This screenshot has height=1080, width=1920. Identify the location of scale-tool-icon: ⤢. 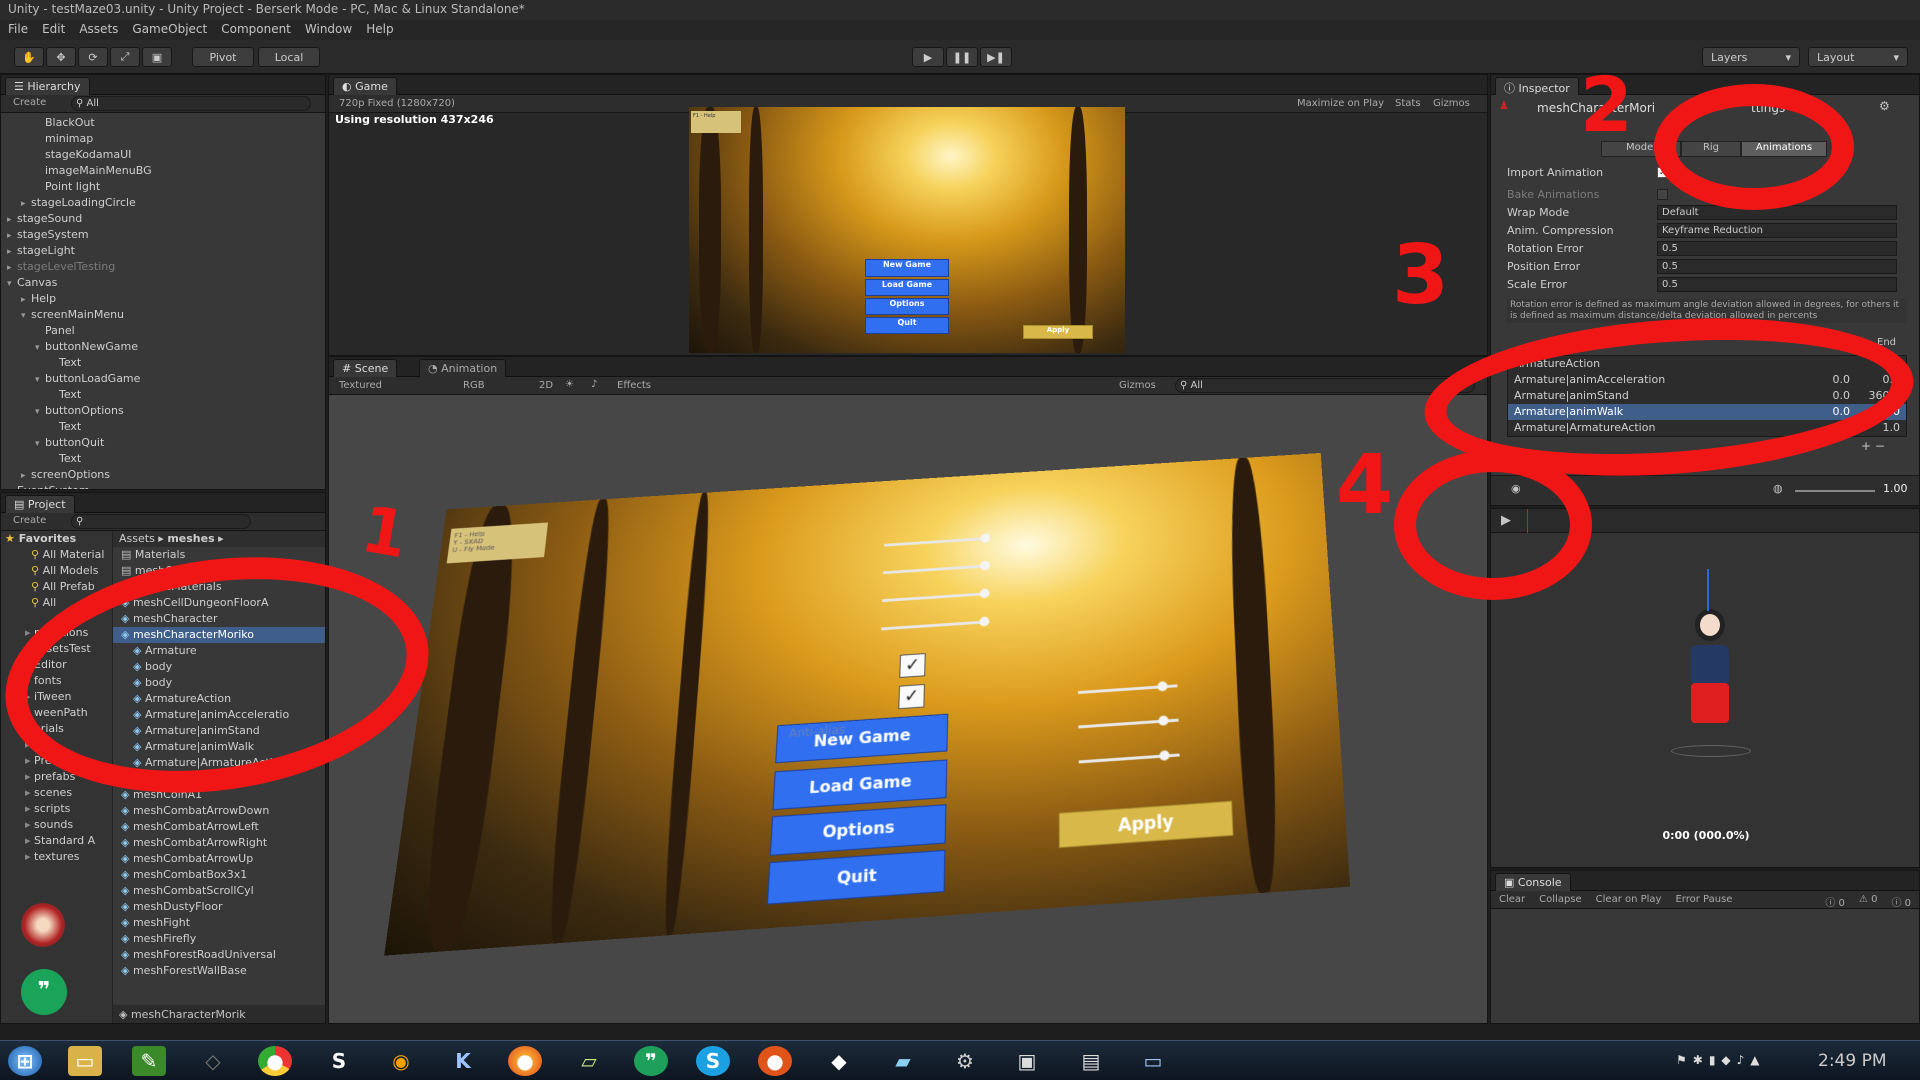
(125, 57).